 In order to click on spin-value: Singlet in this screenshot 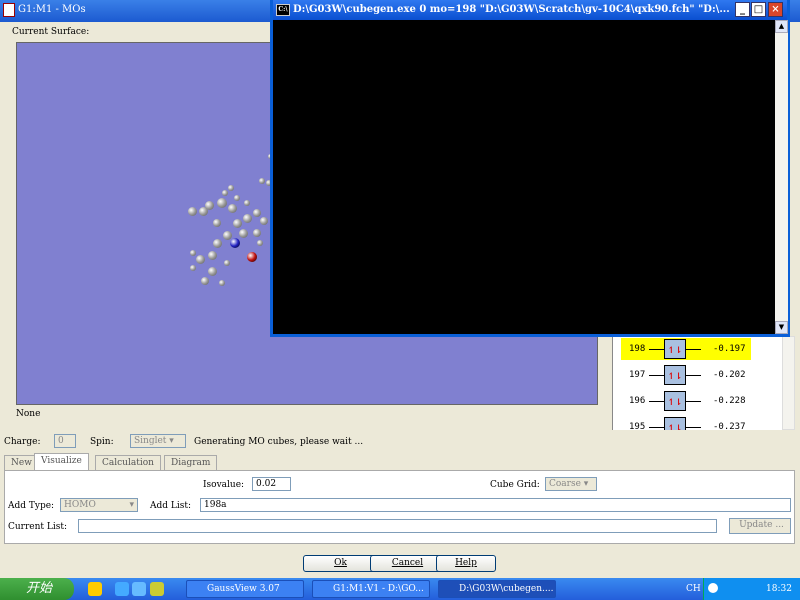, I will do `click(150, 441)`.